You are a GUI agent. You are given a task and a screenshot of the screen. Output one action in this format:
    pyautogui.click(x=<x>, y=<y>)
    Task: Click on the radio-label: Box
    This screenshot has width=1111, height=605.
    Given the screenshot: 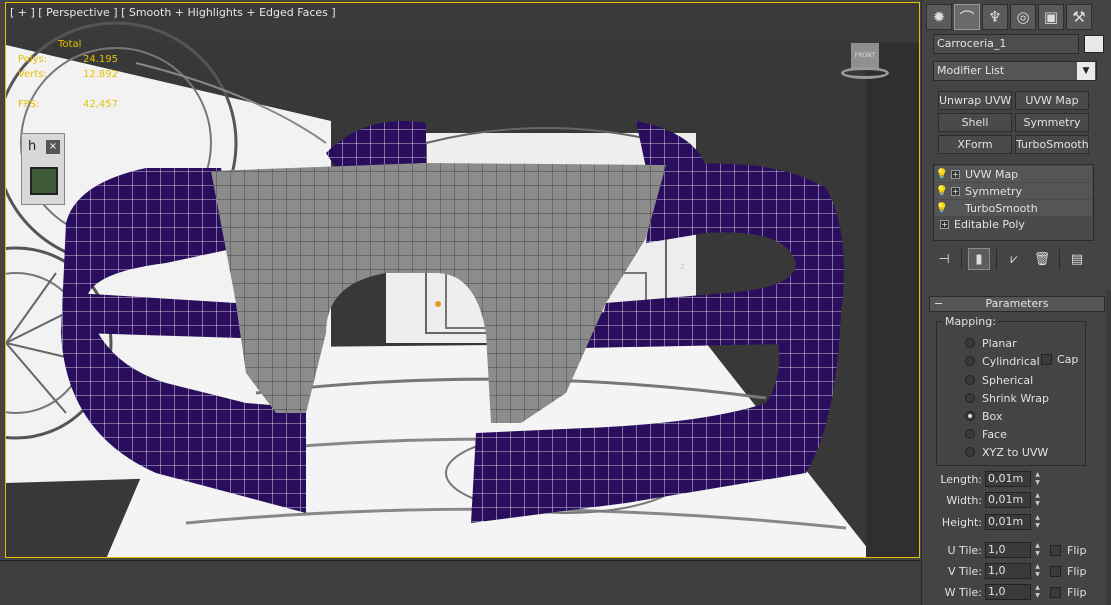 What is the action you would take?
    pyautogui.click(x=992, y=416)
    